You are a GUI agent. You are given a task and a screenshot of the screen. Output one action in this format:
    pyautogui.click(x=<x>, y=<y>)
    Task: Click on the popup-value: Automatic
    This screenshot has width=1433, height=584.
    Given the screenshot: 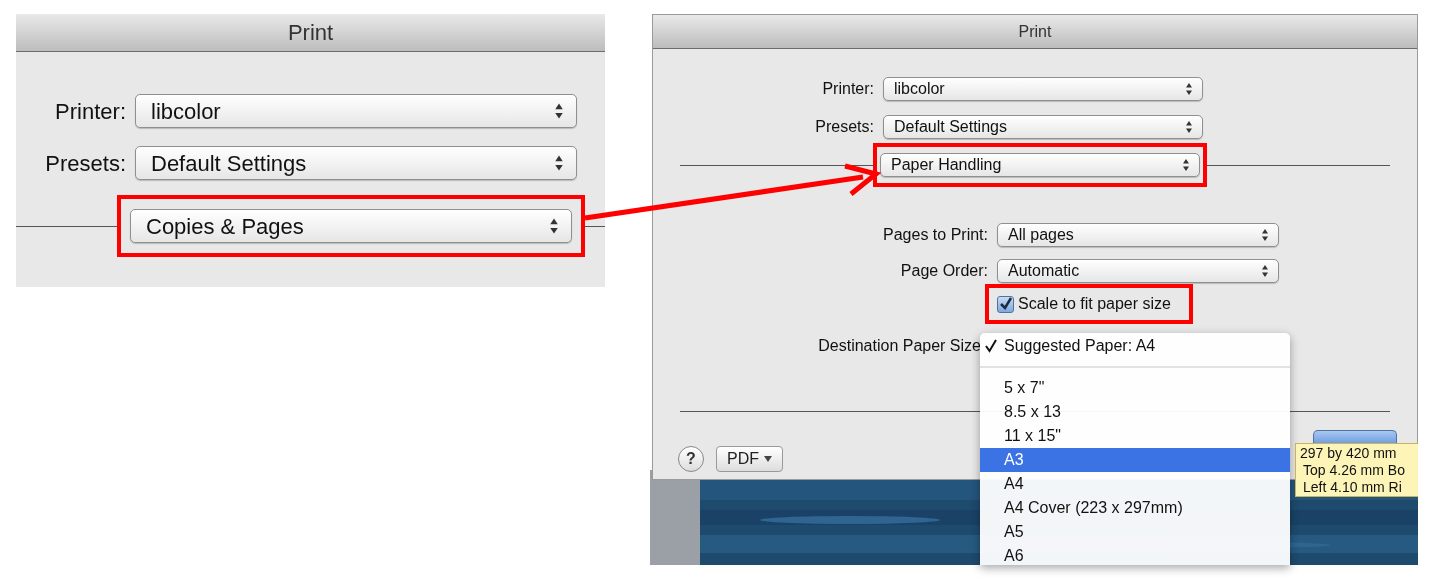 What is the action you would take?
    pyautogui.click(x=1044, y=271)
    